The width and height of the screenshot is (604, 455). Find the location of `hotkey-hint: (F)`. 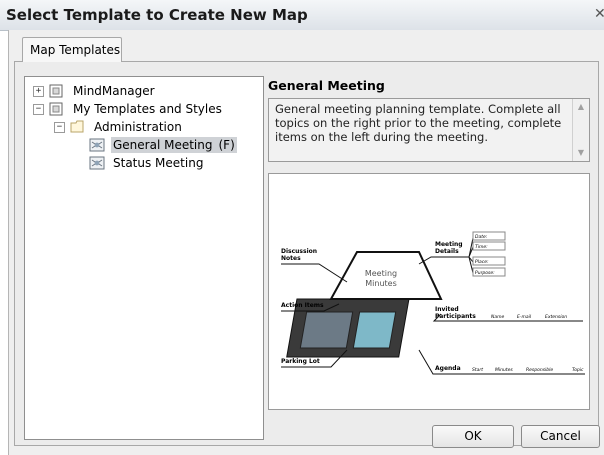

hotkey-hint: (F) is located at coordinates (226, 145).